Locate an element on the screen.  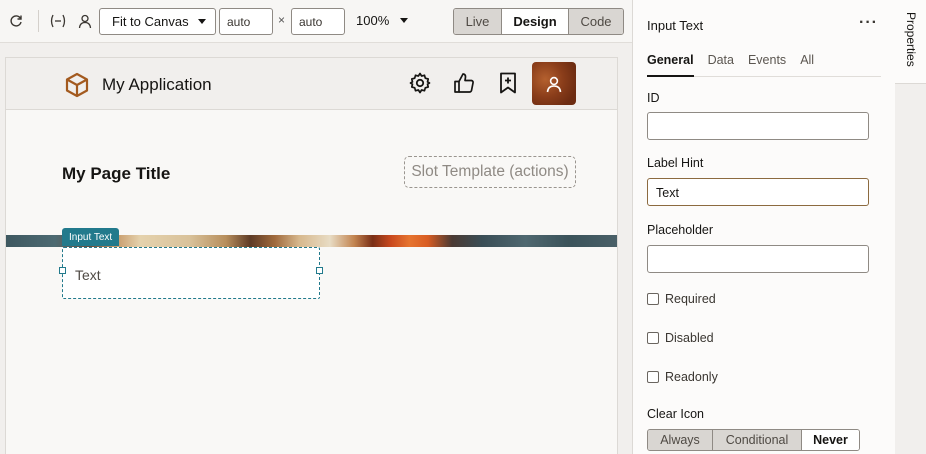
placeholder-field is located at coordinates (758, 259).